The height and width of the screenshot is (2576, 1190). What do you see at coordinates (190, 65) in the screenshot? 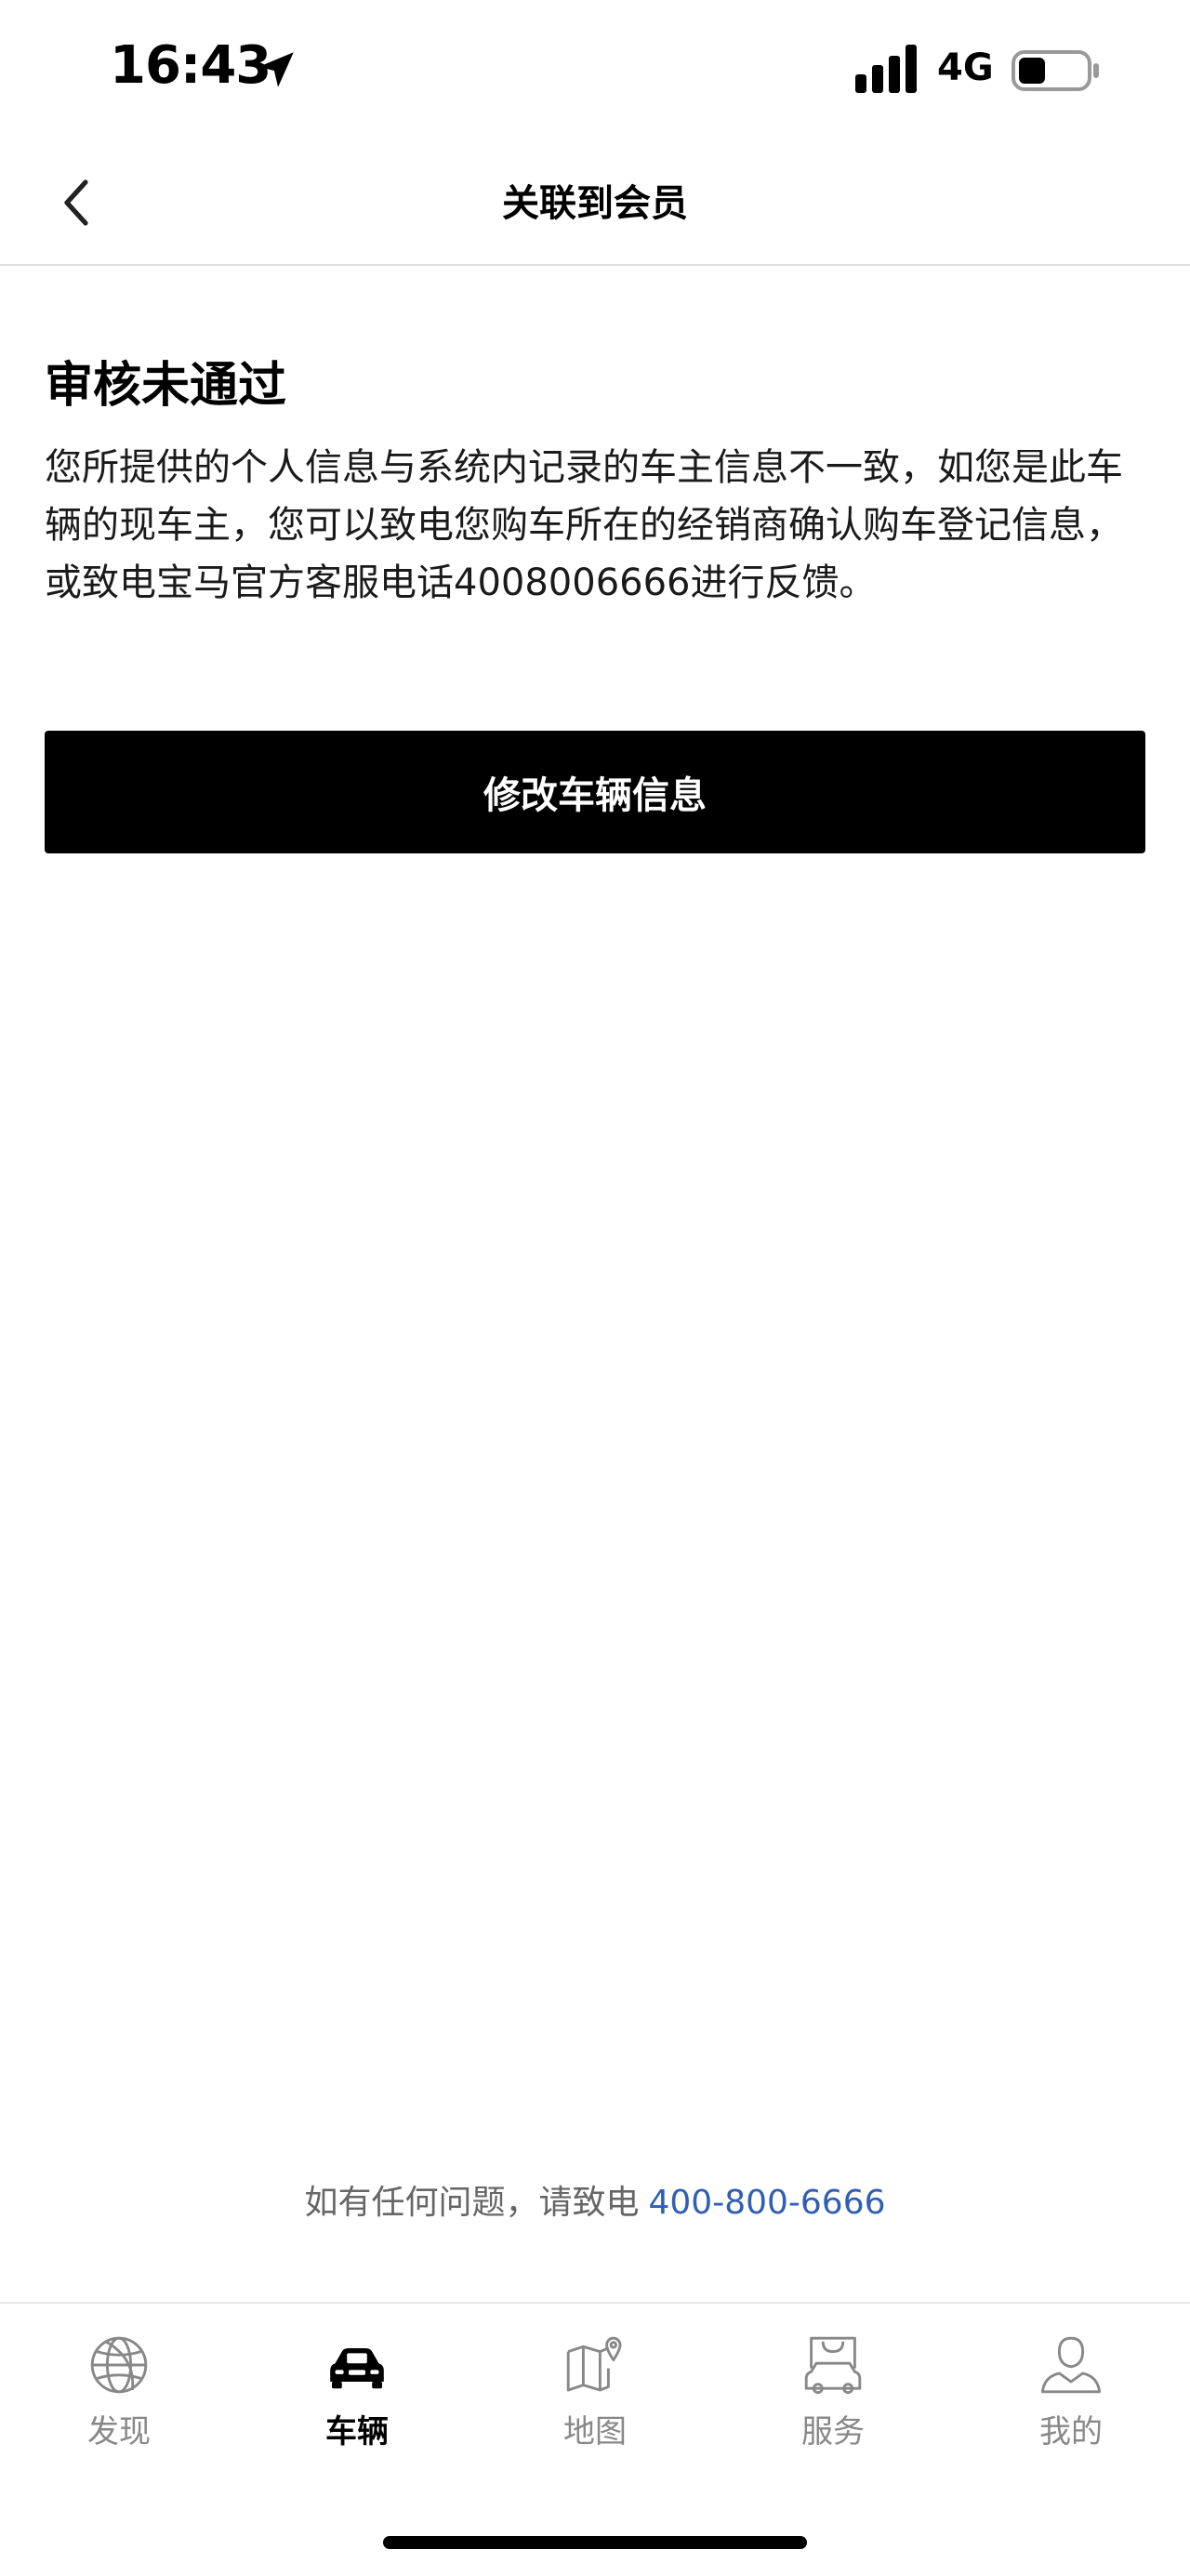
I see `status-time: 16:43` at bounding box center [190, 65].